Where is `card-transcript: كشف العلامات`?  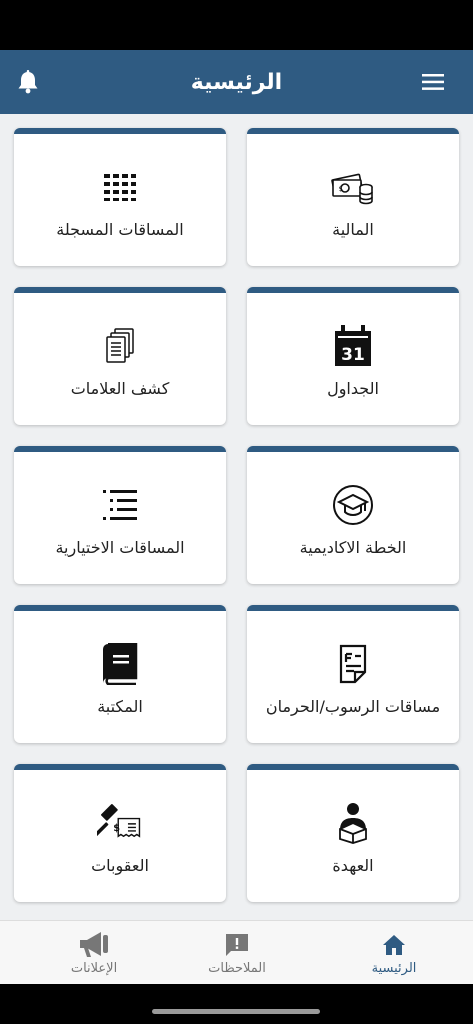 card-transcript: كشف العلامات is located at coordinates (120, 356).